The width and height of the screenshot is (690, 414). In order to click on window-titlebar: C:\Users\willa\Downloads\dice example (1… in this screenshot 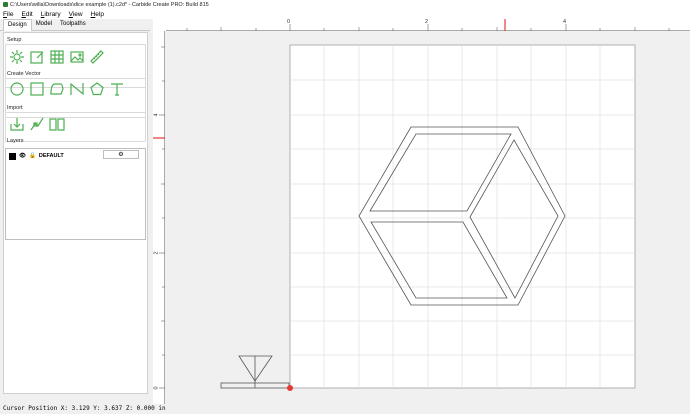, I will do `click(345, 4)`.